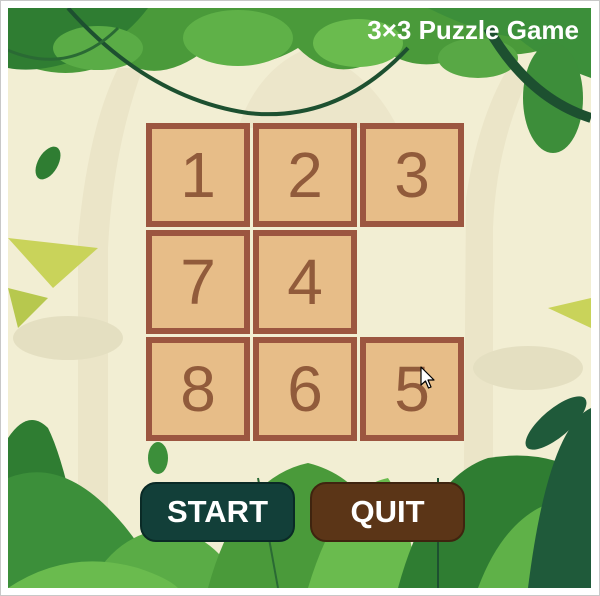  Describe the element at coordinates (198, 282) in the screenshot. I see `tile-r2-c1: 7` at that location.